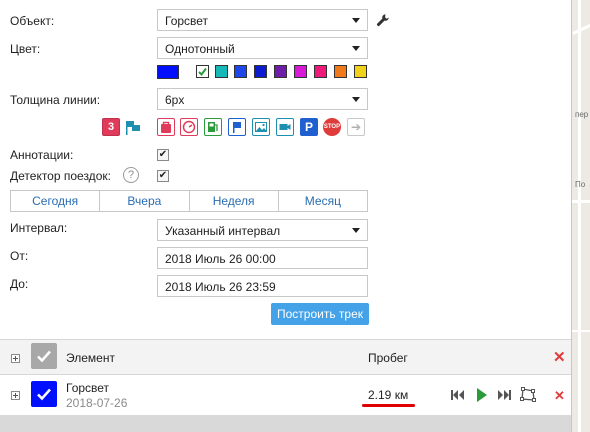  Describe the element at coordinates (388, 358) in the screenshot. I see `header-mileage: Пробег` at that location.